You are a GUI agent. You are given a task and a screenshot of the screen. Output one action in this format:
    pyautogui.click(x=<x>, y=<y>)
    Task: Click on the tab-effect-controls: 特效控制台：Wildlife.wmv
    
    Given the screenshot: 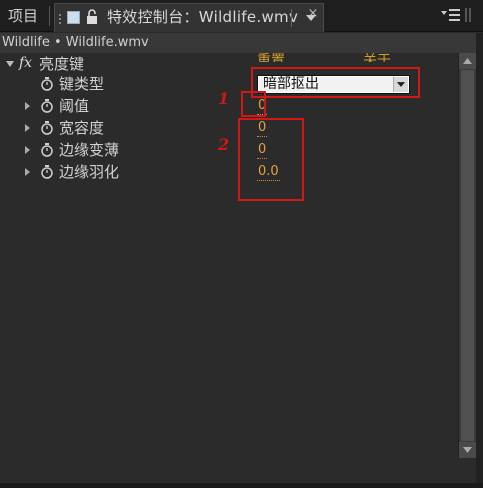 What is the action you would take?
    pyautogui.click(x=189, y=17)
    